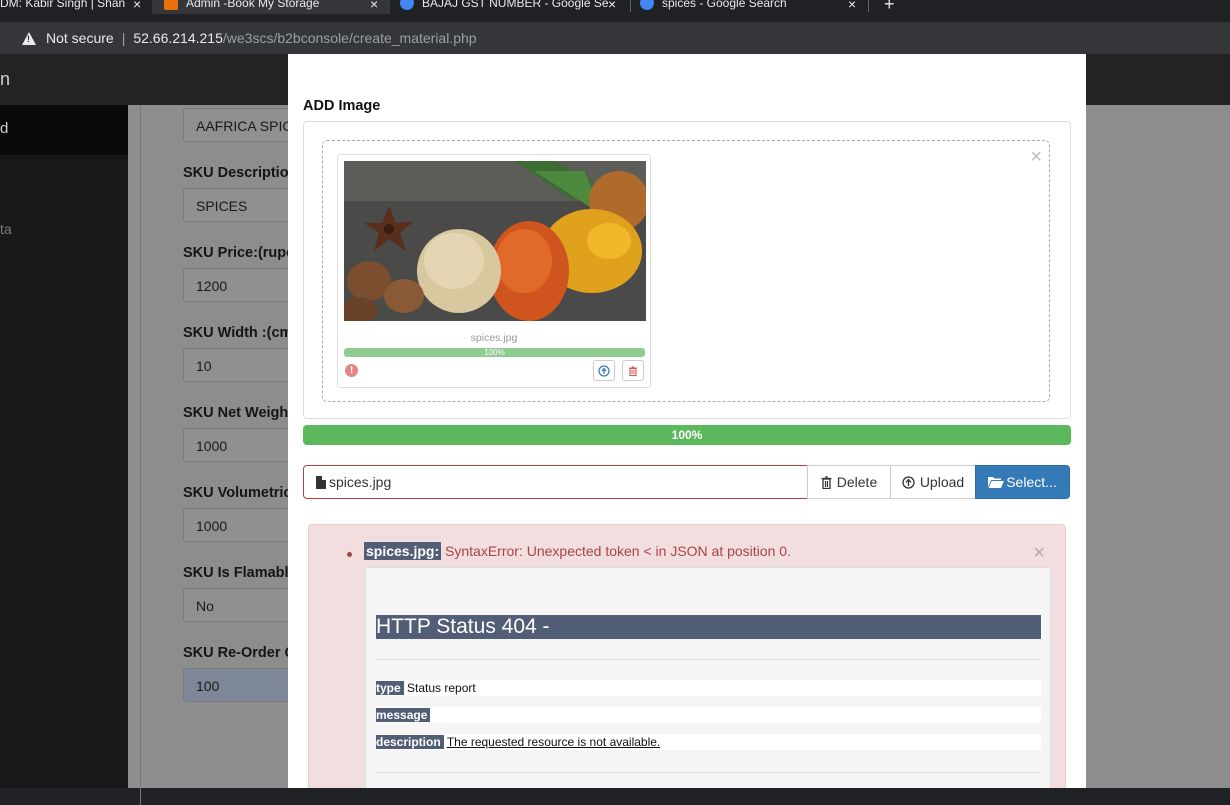 Image resolution: width=1230 pixels, height=805 pixels. What do you see at coordinates (240, 573) in the screenshot?
I see `sku-flamable-label: SKU Is Flamable` at bounding box center [240, 573].